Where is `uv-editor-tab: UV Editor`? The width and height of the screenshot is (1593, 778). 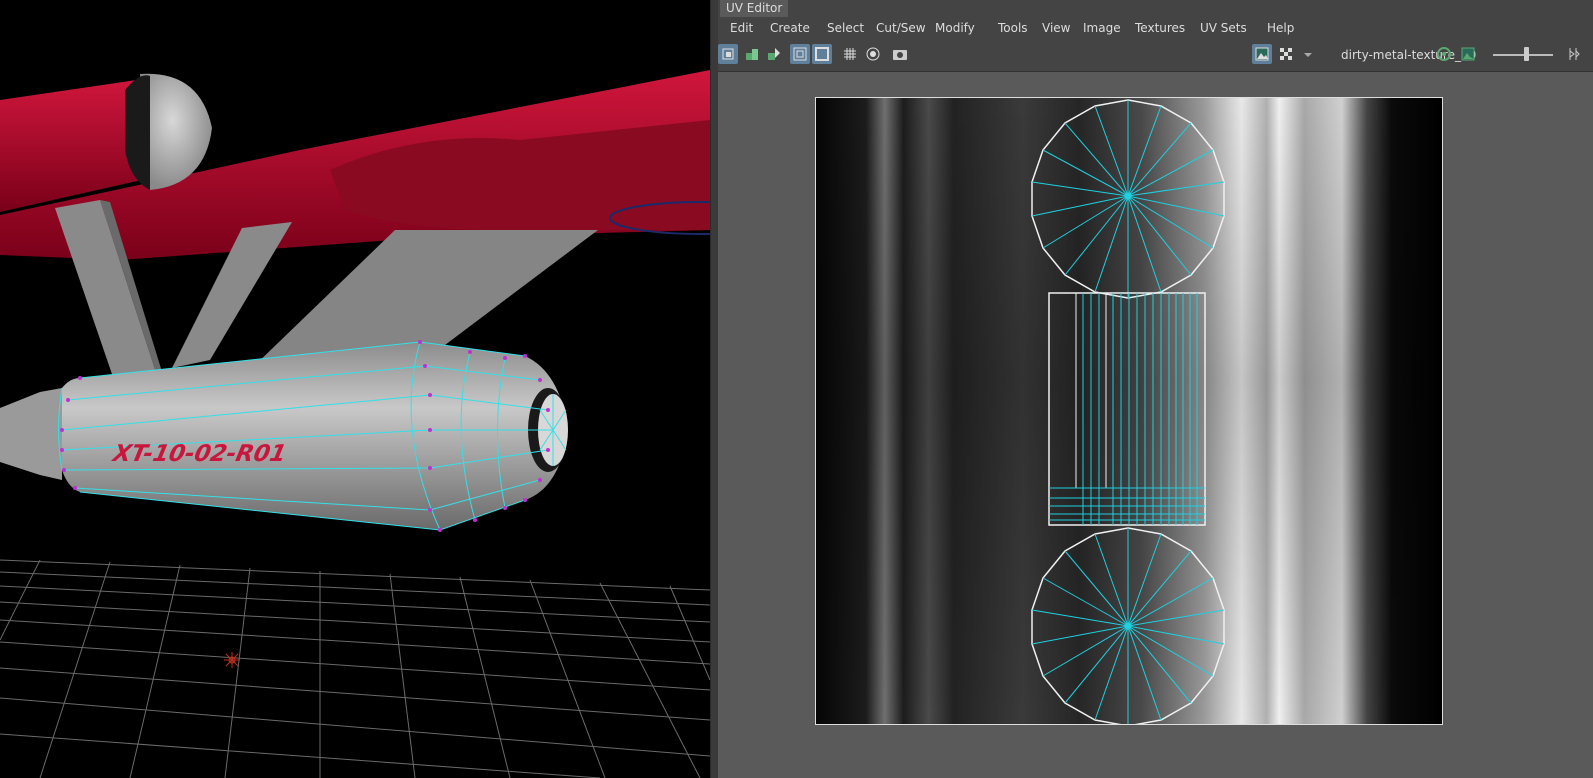
uv-editor-tab: UV Editor is located at coordinates (754, 8).